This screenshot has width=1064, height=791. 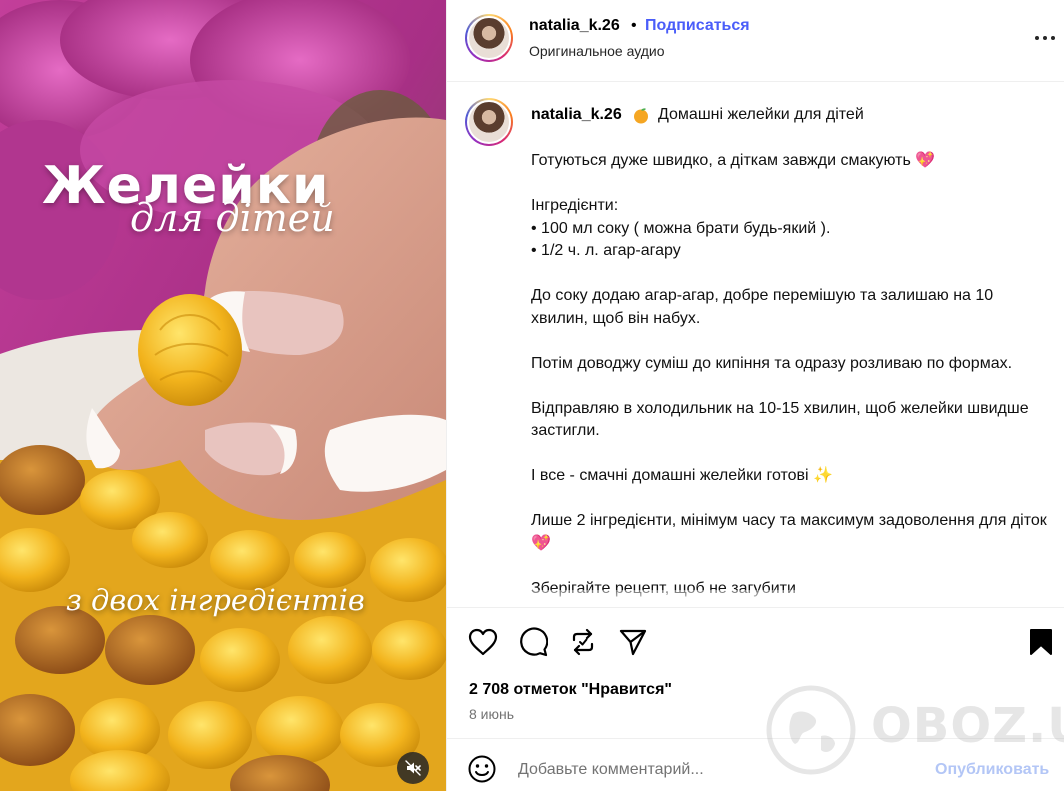 I want to click on repost-icon, so click(x=583, y=642).